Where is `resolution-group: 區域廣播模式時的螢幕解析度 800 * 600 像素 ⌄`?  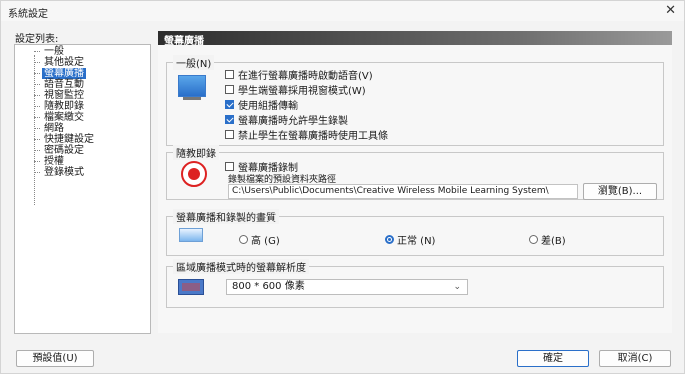 resolution-group: 區域廣播模式時的螢幕解析度 800 * 600 像素 ⌄ is located at coordinates (415, 283).